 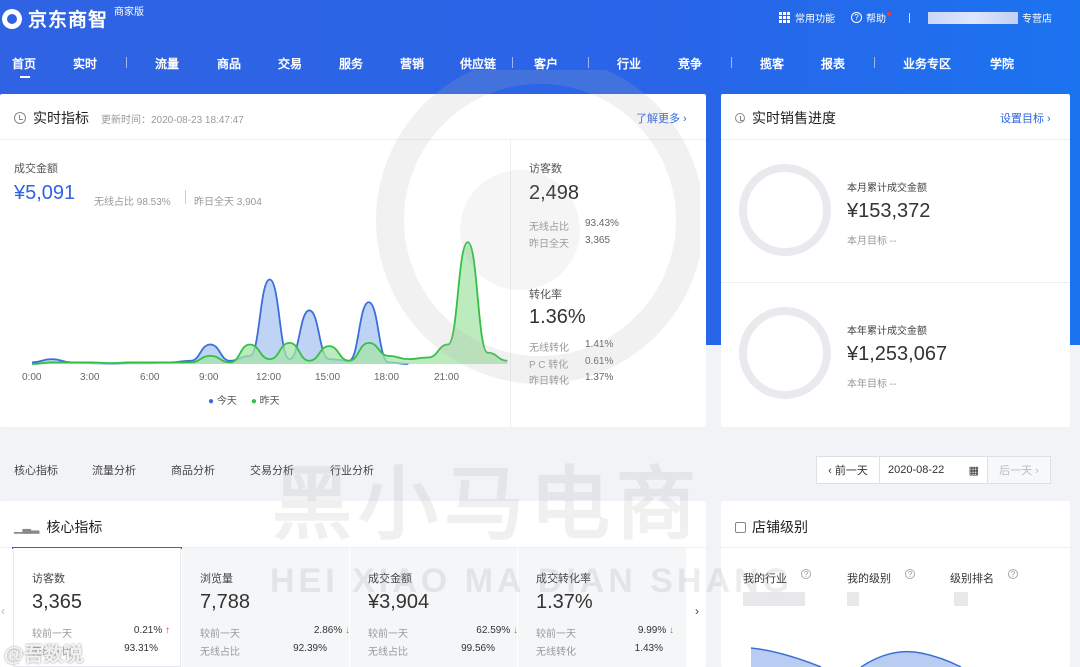 What do you see at coordinates (972, 579) in the screenshot?
I see `level-rank-label: 级别排名` at bounding box center [972, 579].